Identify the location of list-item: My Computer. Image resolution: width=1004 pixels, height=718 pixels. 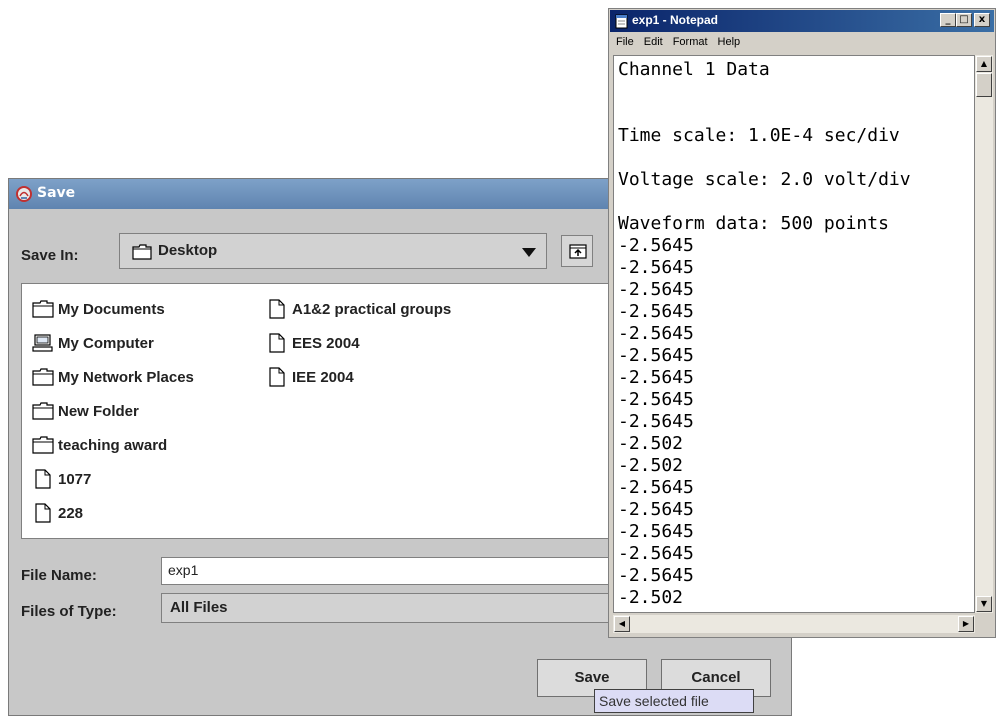
(93, 343).